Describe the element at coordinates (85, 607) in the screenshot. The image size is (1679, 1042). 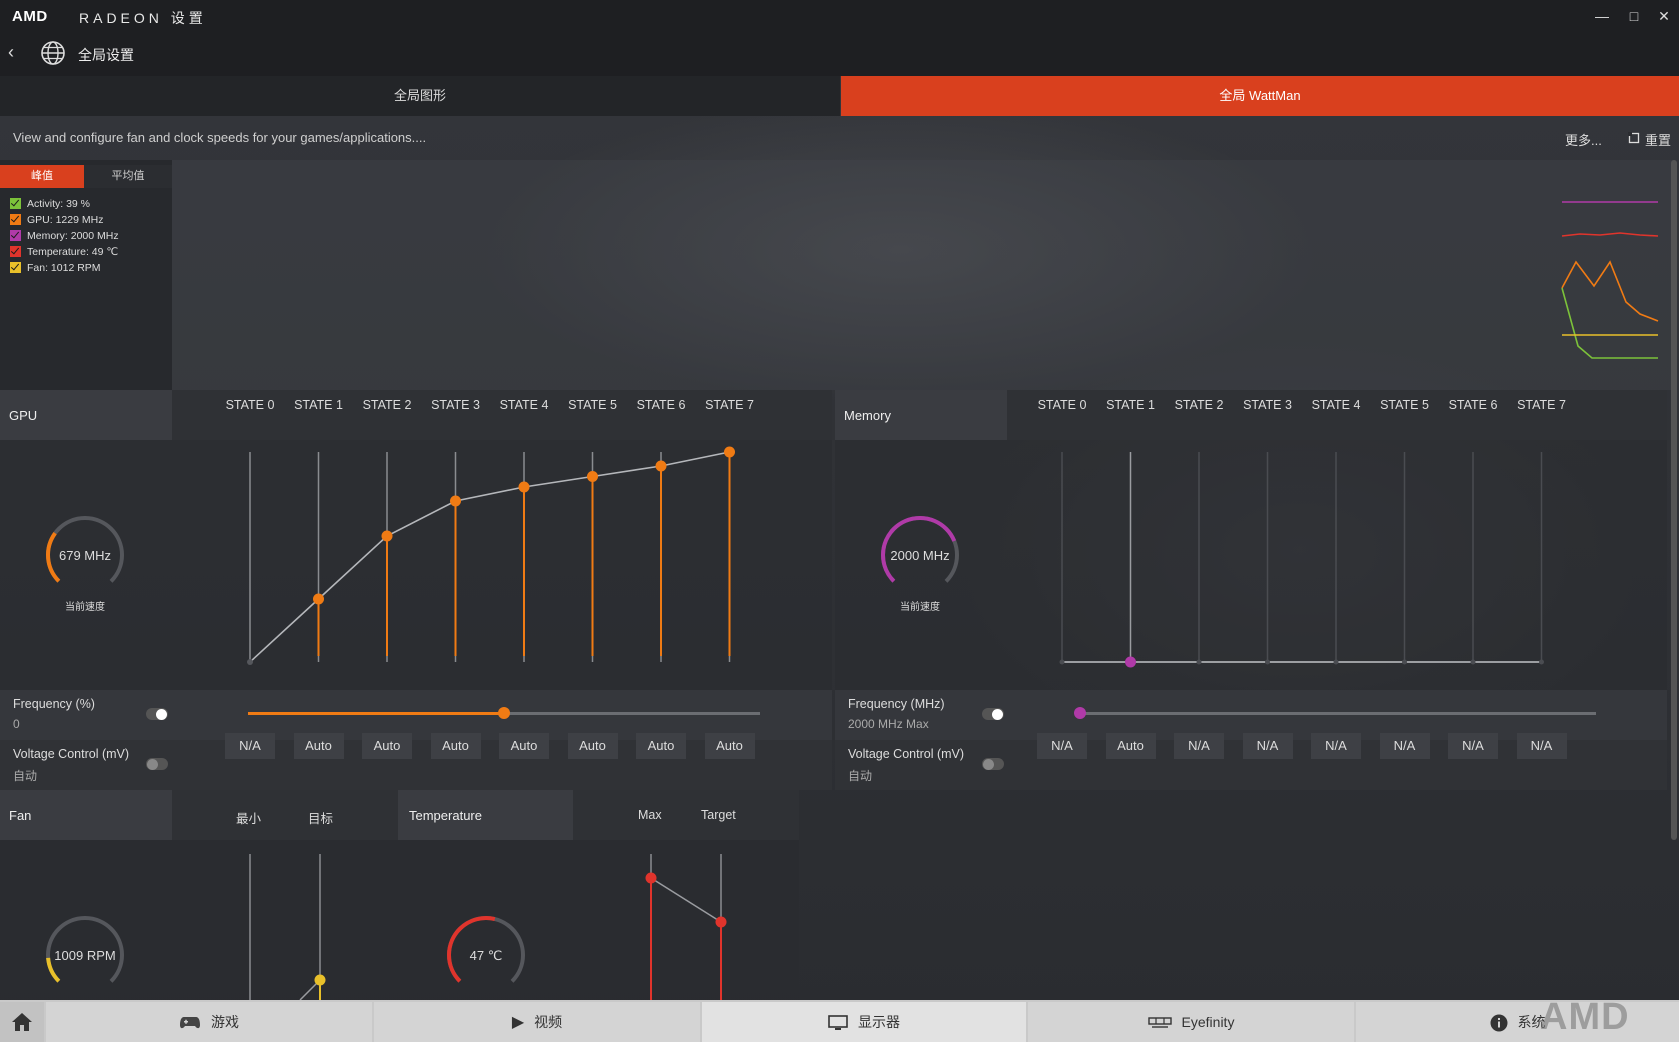
I see `gpu-gauge-caption: 当前速度` at that location.